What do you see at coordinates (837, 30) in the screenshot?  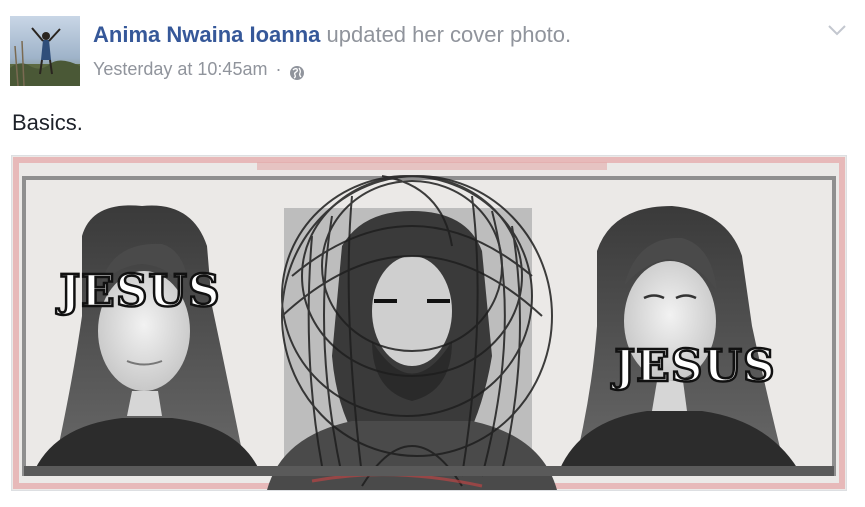 I see `chevron-down-icon` at bounding box center [837, 30].